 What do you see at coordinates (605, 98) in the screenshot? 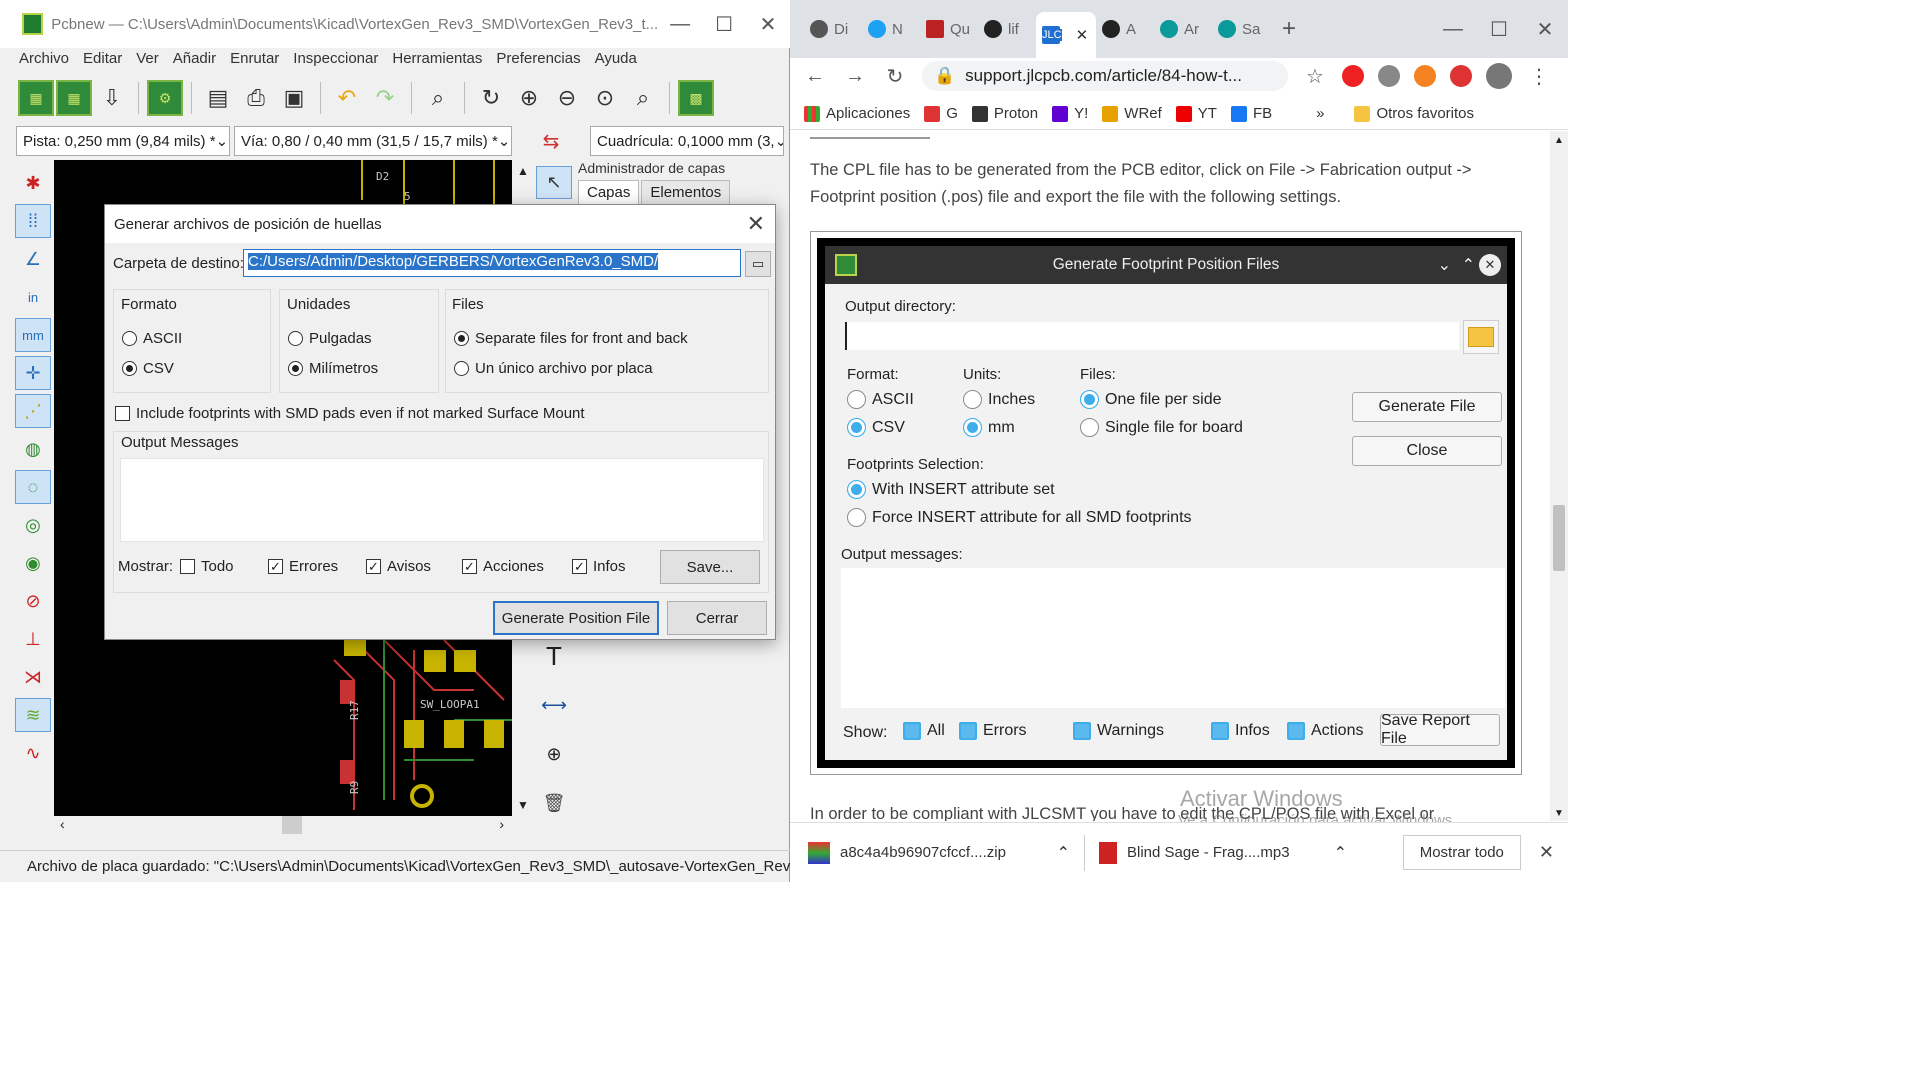
I see `zoom-fit-icon: ⊙` at bounding box center [605, 98].